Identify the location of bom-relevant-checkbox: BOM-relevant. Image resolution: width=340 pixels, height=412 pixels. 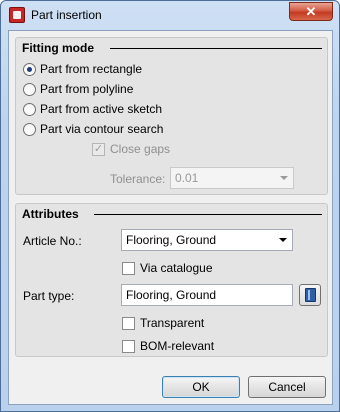
(168, 346).